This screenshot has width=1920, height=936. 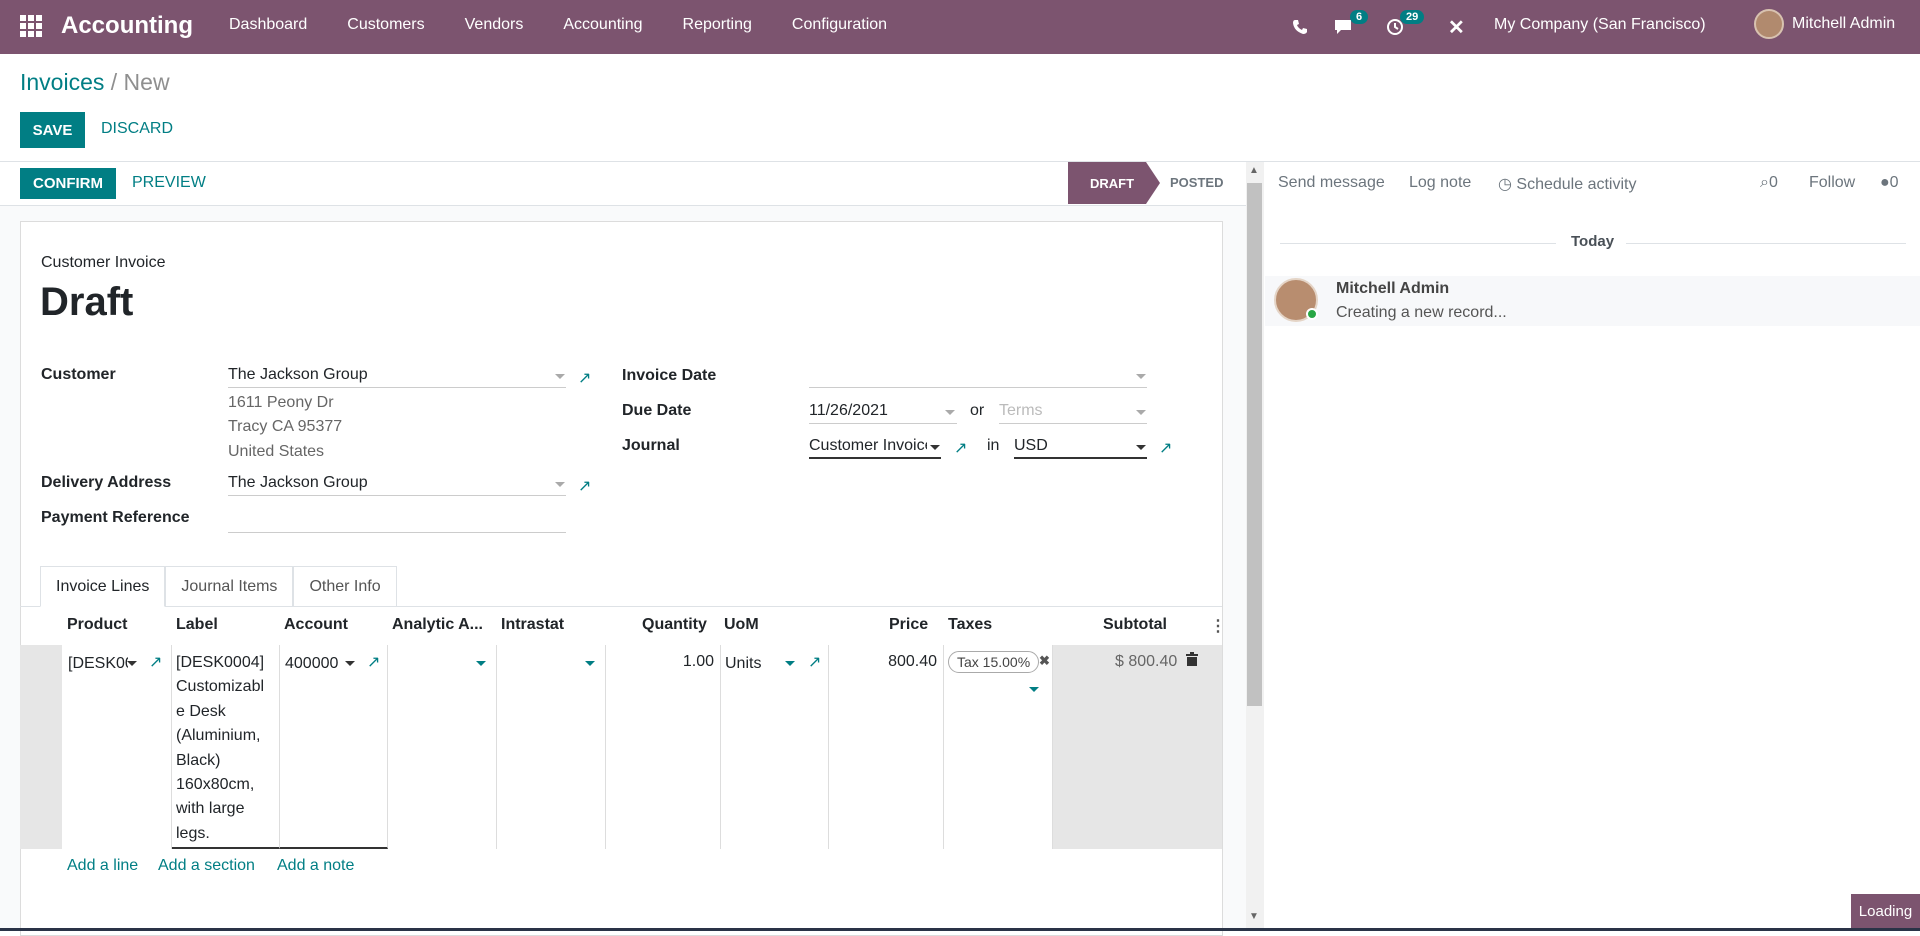 I want to click on scrollbar-thumb, so click(x=1254, y=444).